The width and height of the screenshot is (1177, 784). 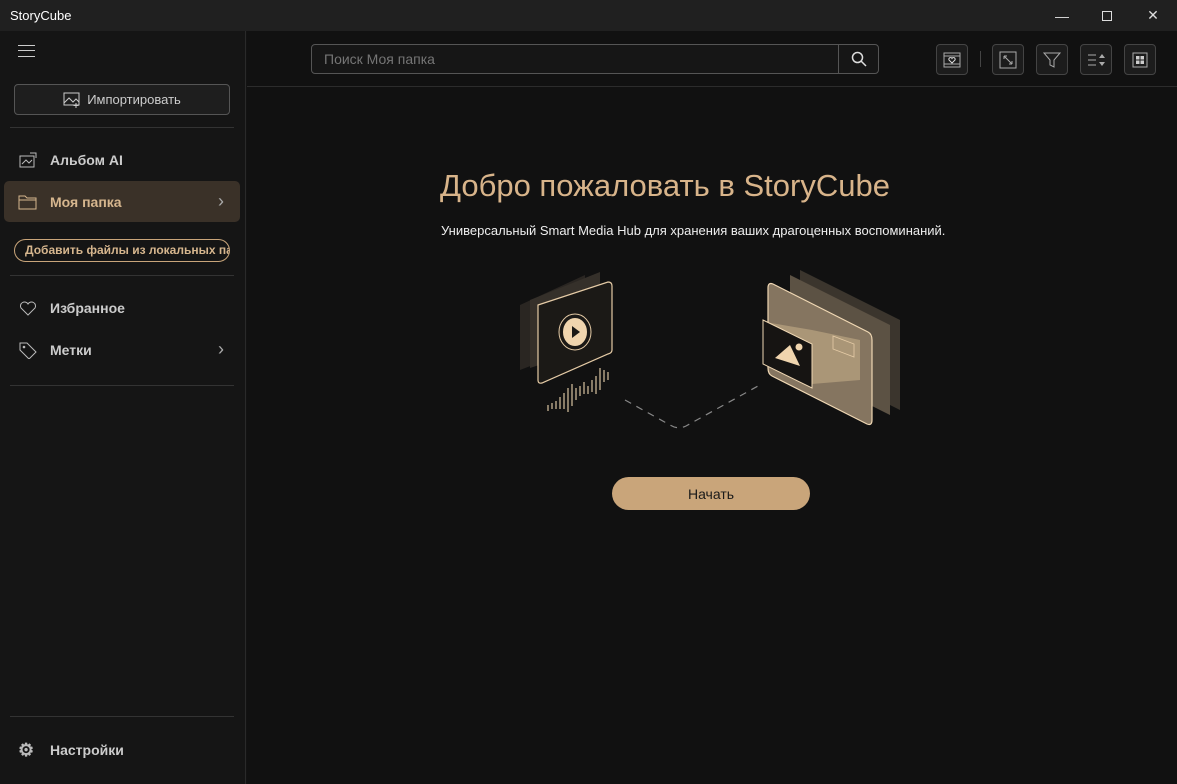 I want to click on grid-view-button, so click(x=1140, y=59).